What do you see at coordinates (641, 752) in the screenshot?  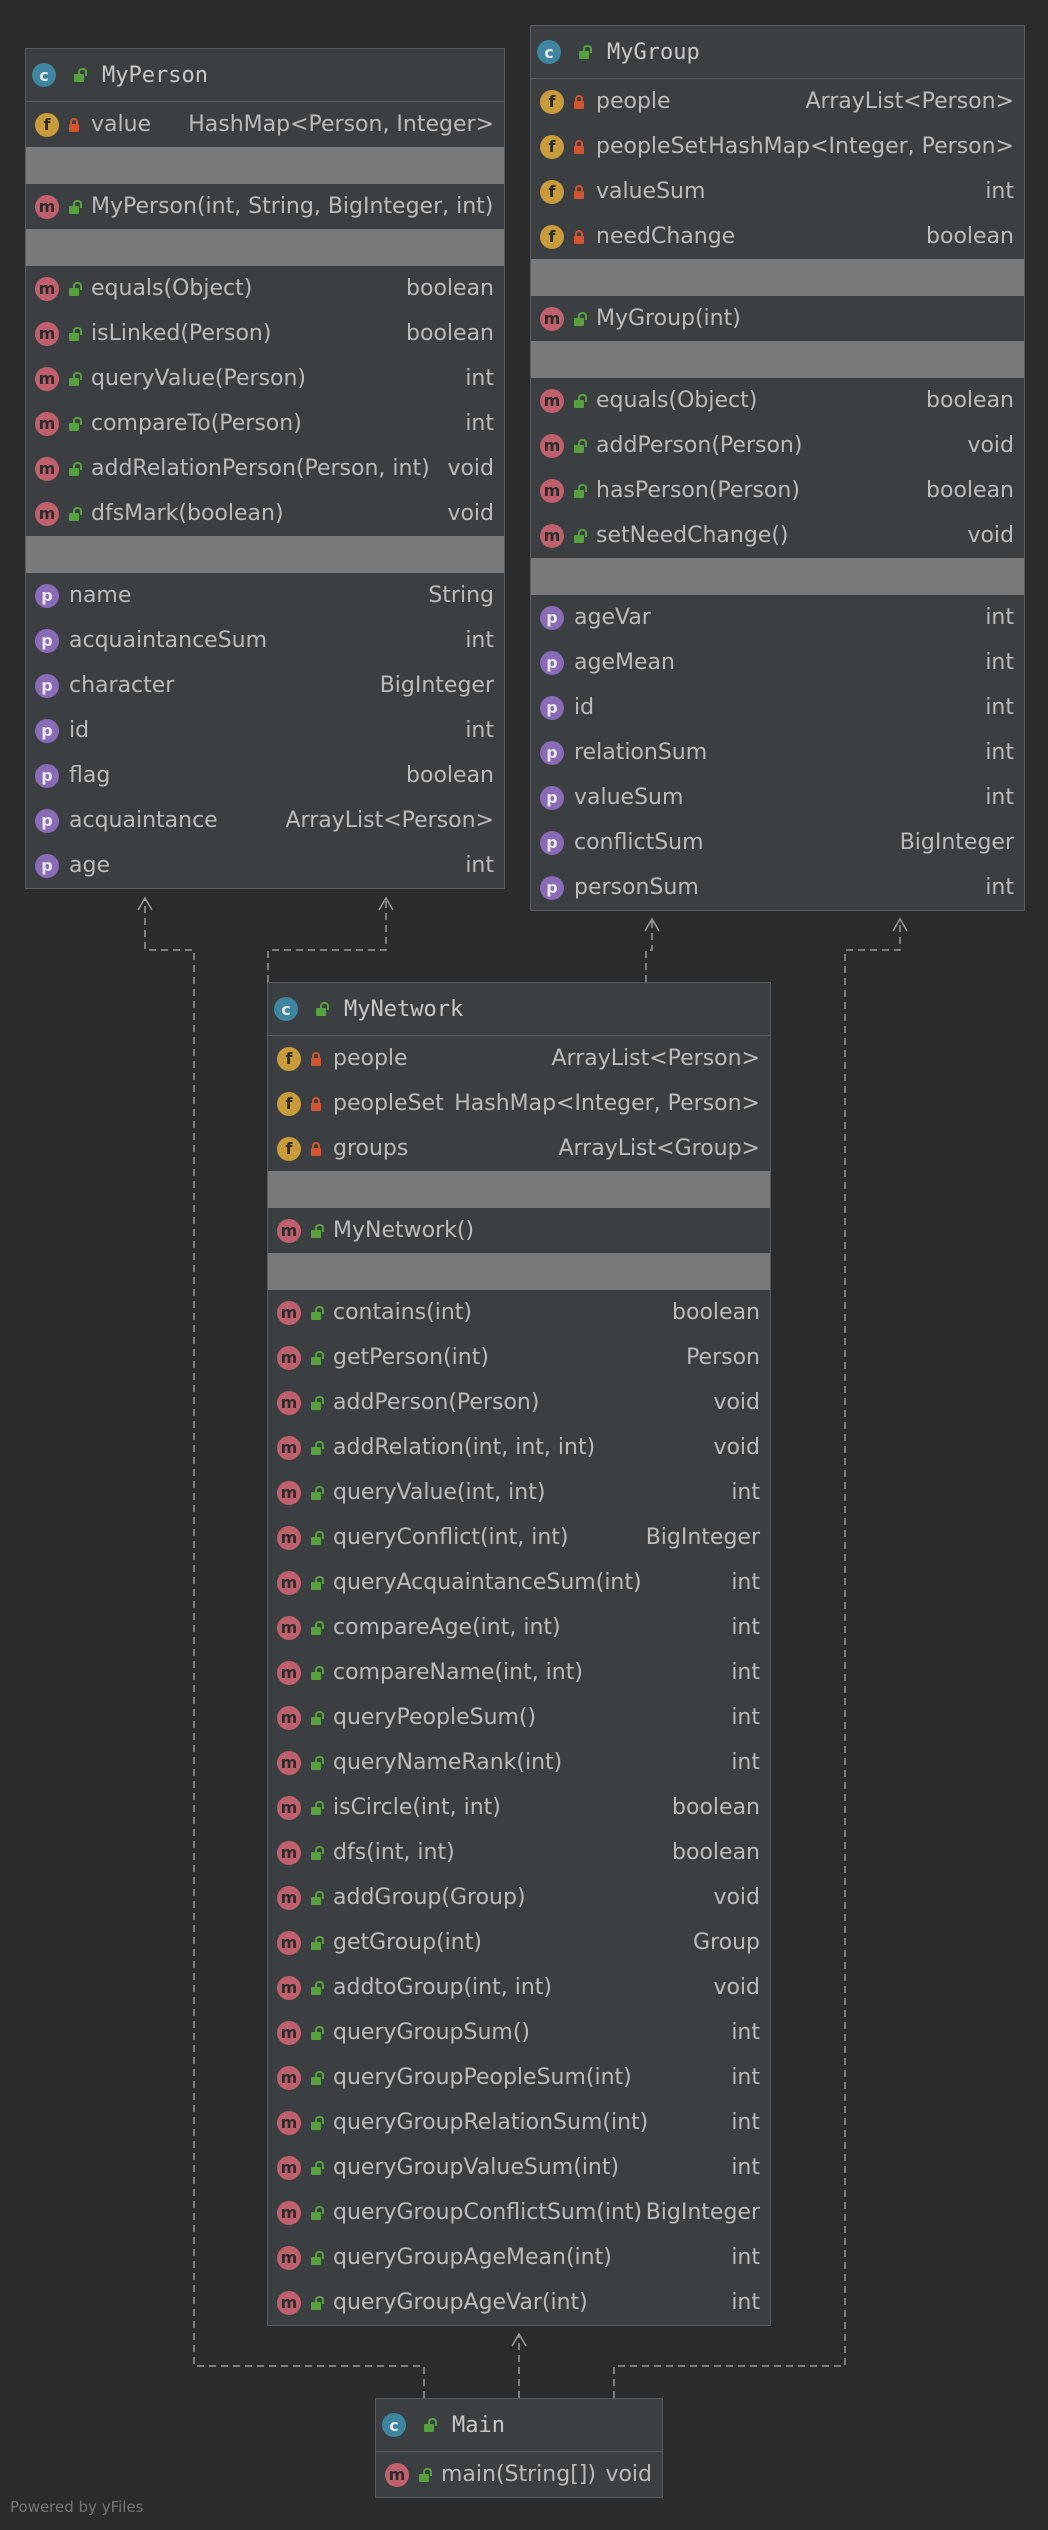 I see `member-name: relationSum` at bounding box center [641, 752].